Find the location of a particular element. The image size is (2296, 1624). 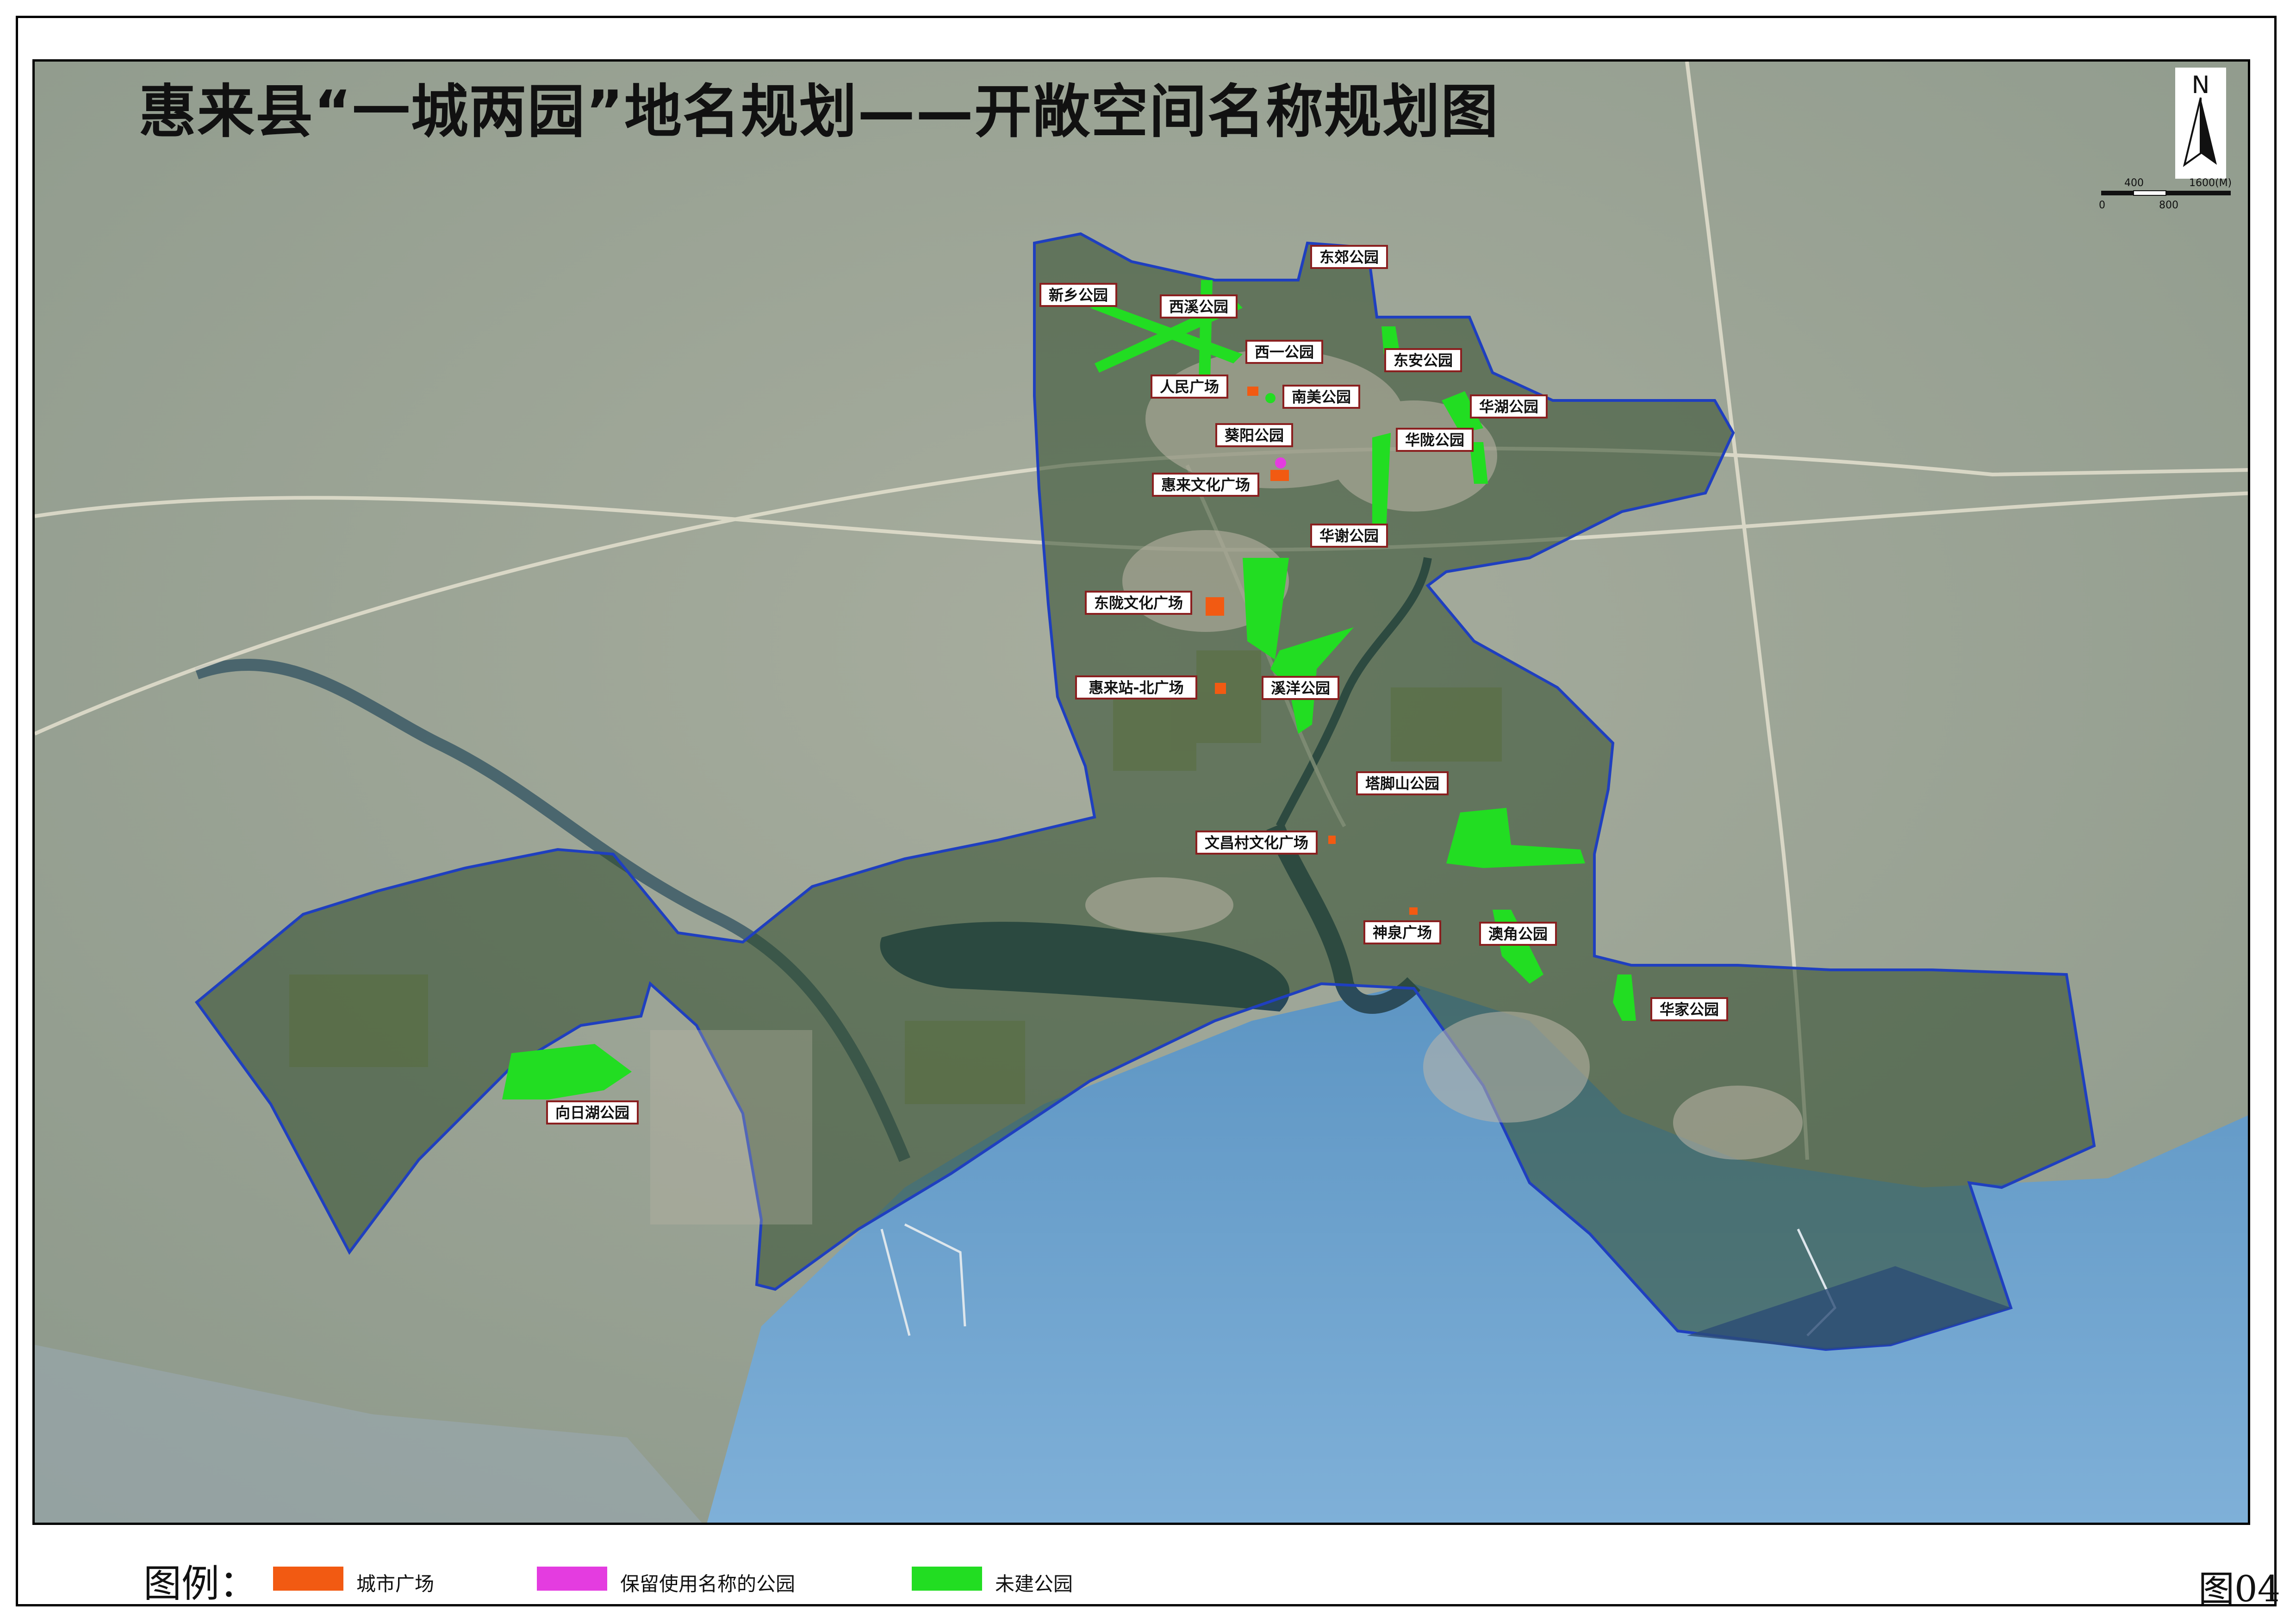

legend: 图例： 城市广场 保留使用名称的公园 未建公园 is located at coordinates (1138, 1579).